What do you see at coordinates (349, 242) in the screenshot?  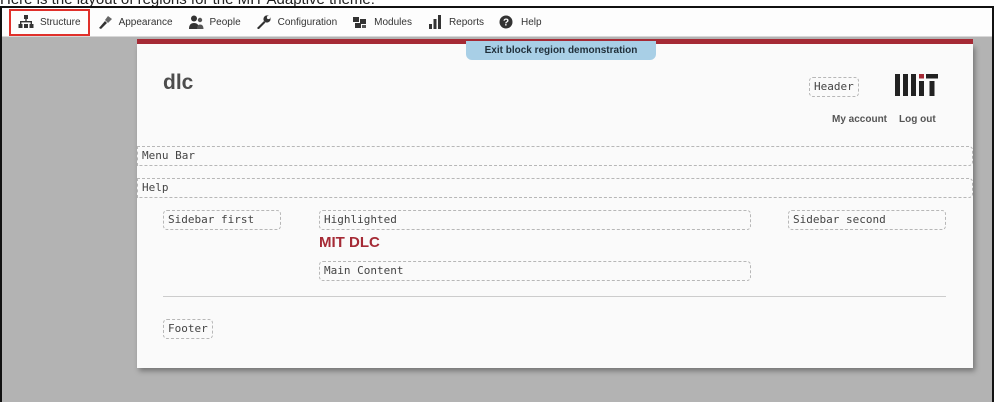 I see `highlighted-title: MIT DLC` at bounding box center [349, 242].